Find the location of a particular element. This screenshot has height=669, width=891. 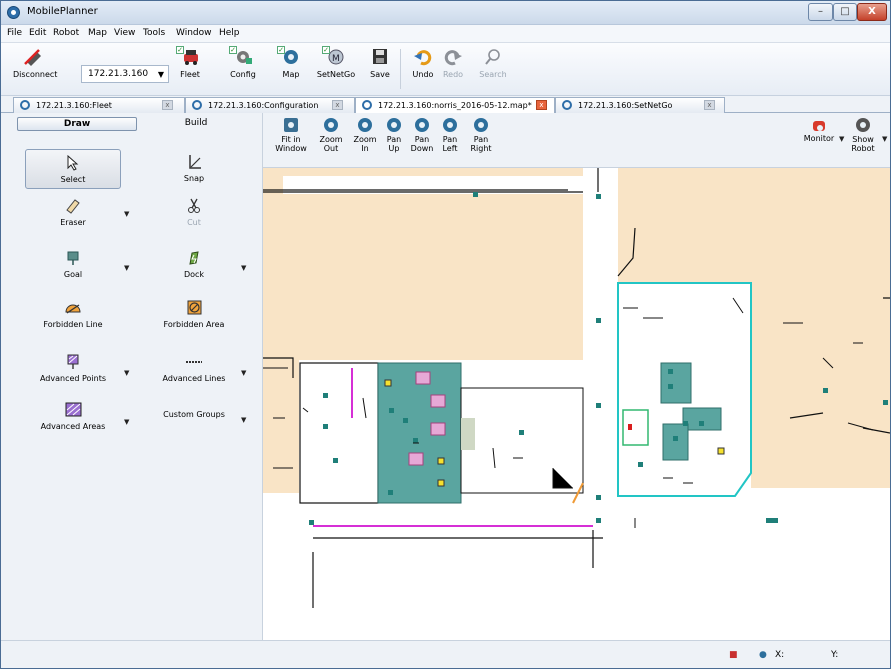

fit-in-window-button: Fit in Window is located at coordinates (291, 135).